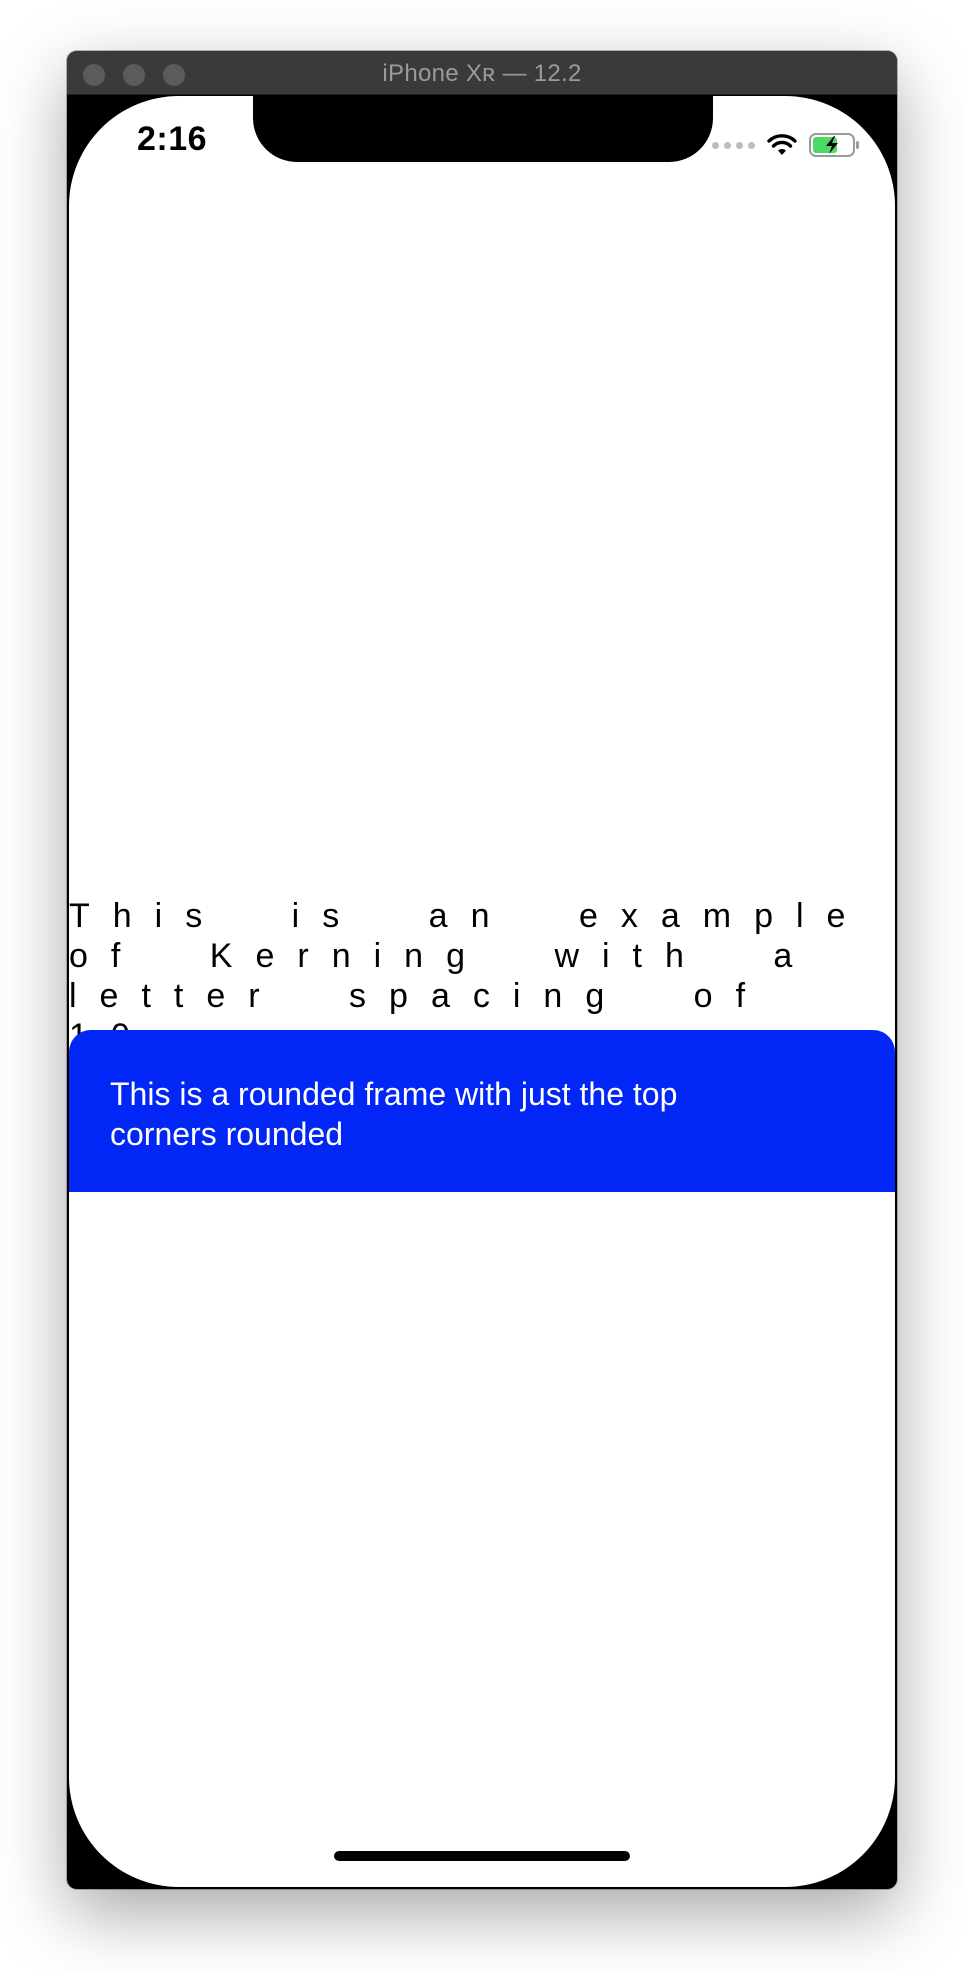  I want to click on status-icons, so click(786, 145).